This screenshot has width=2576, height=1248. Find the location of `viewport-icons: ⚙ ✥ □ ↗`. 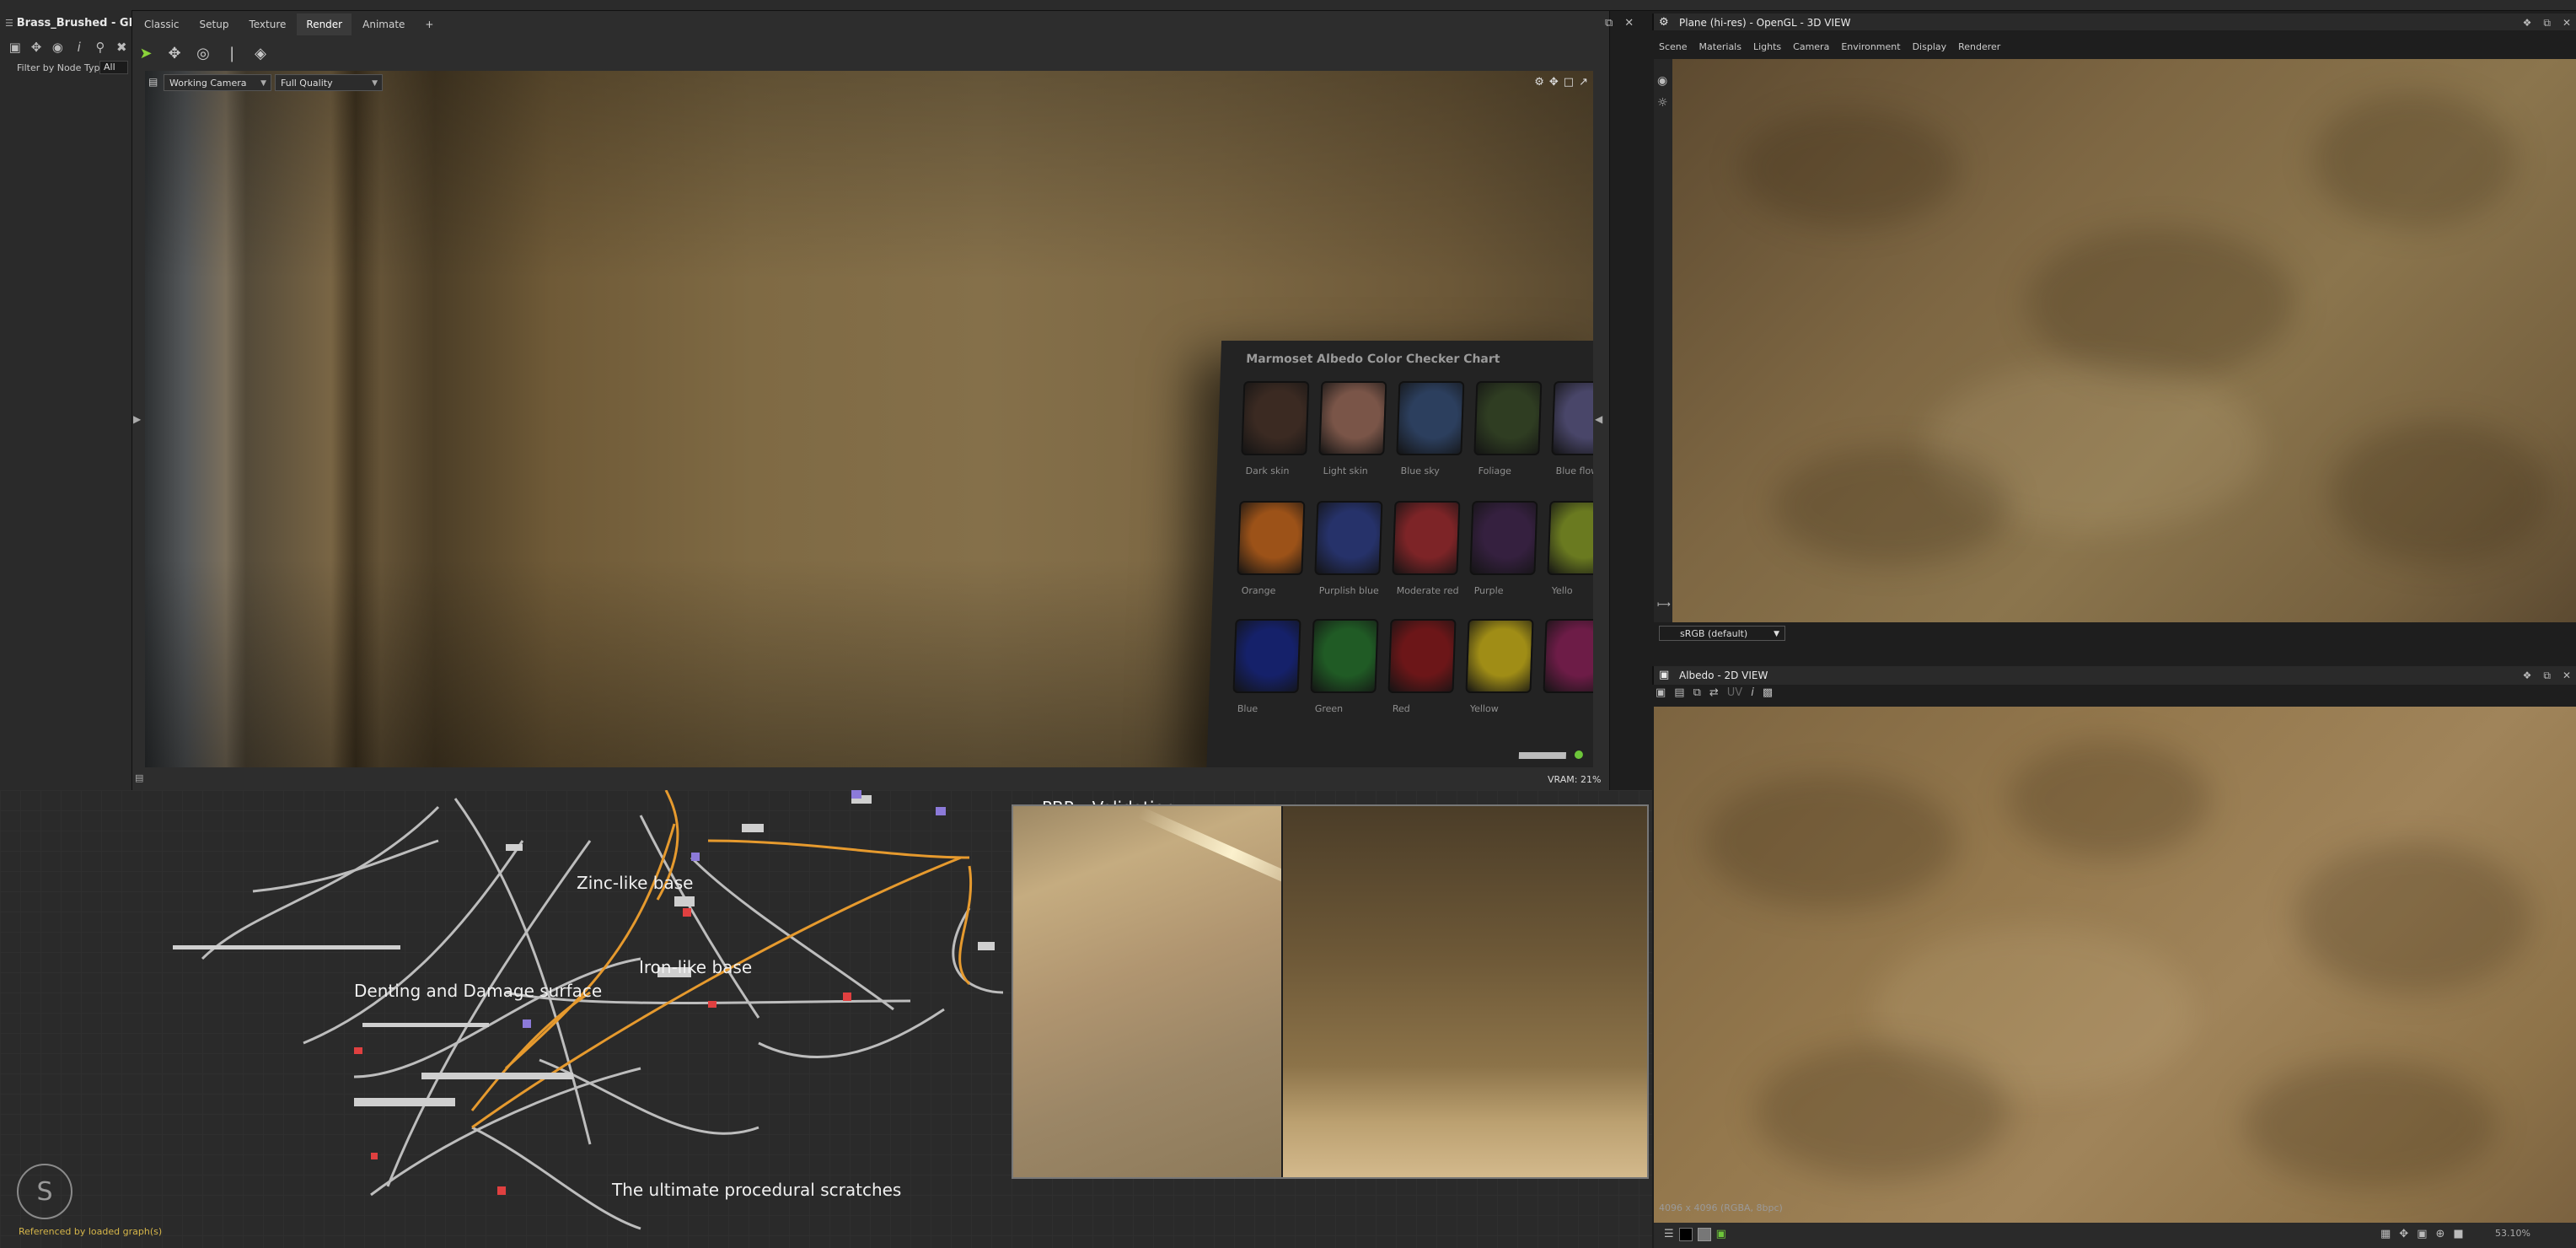

viewport-icons: ⚙ ✥ □ ↗ is located at coordinates (1561, 83).